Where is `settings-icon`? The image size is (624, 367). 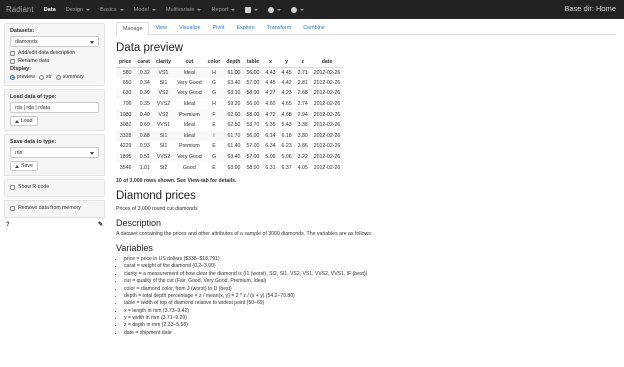
settings-icon is located at coordinates (271, 9).